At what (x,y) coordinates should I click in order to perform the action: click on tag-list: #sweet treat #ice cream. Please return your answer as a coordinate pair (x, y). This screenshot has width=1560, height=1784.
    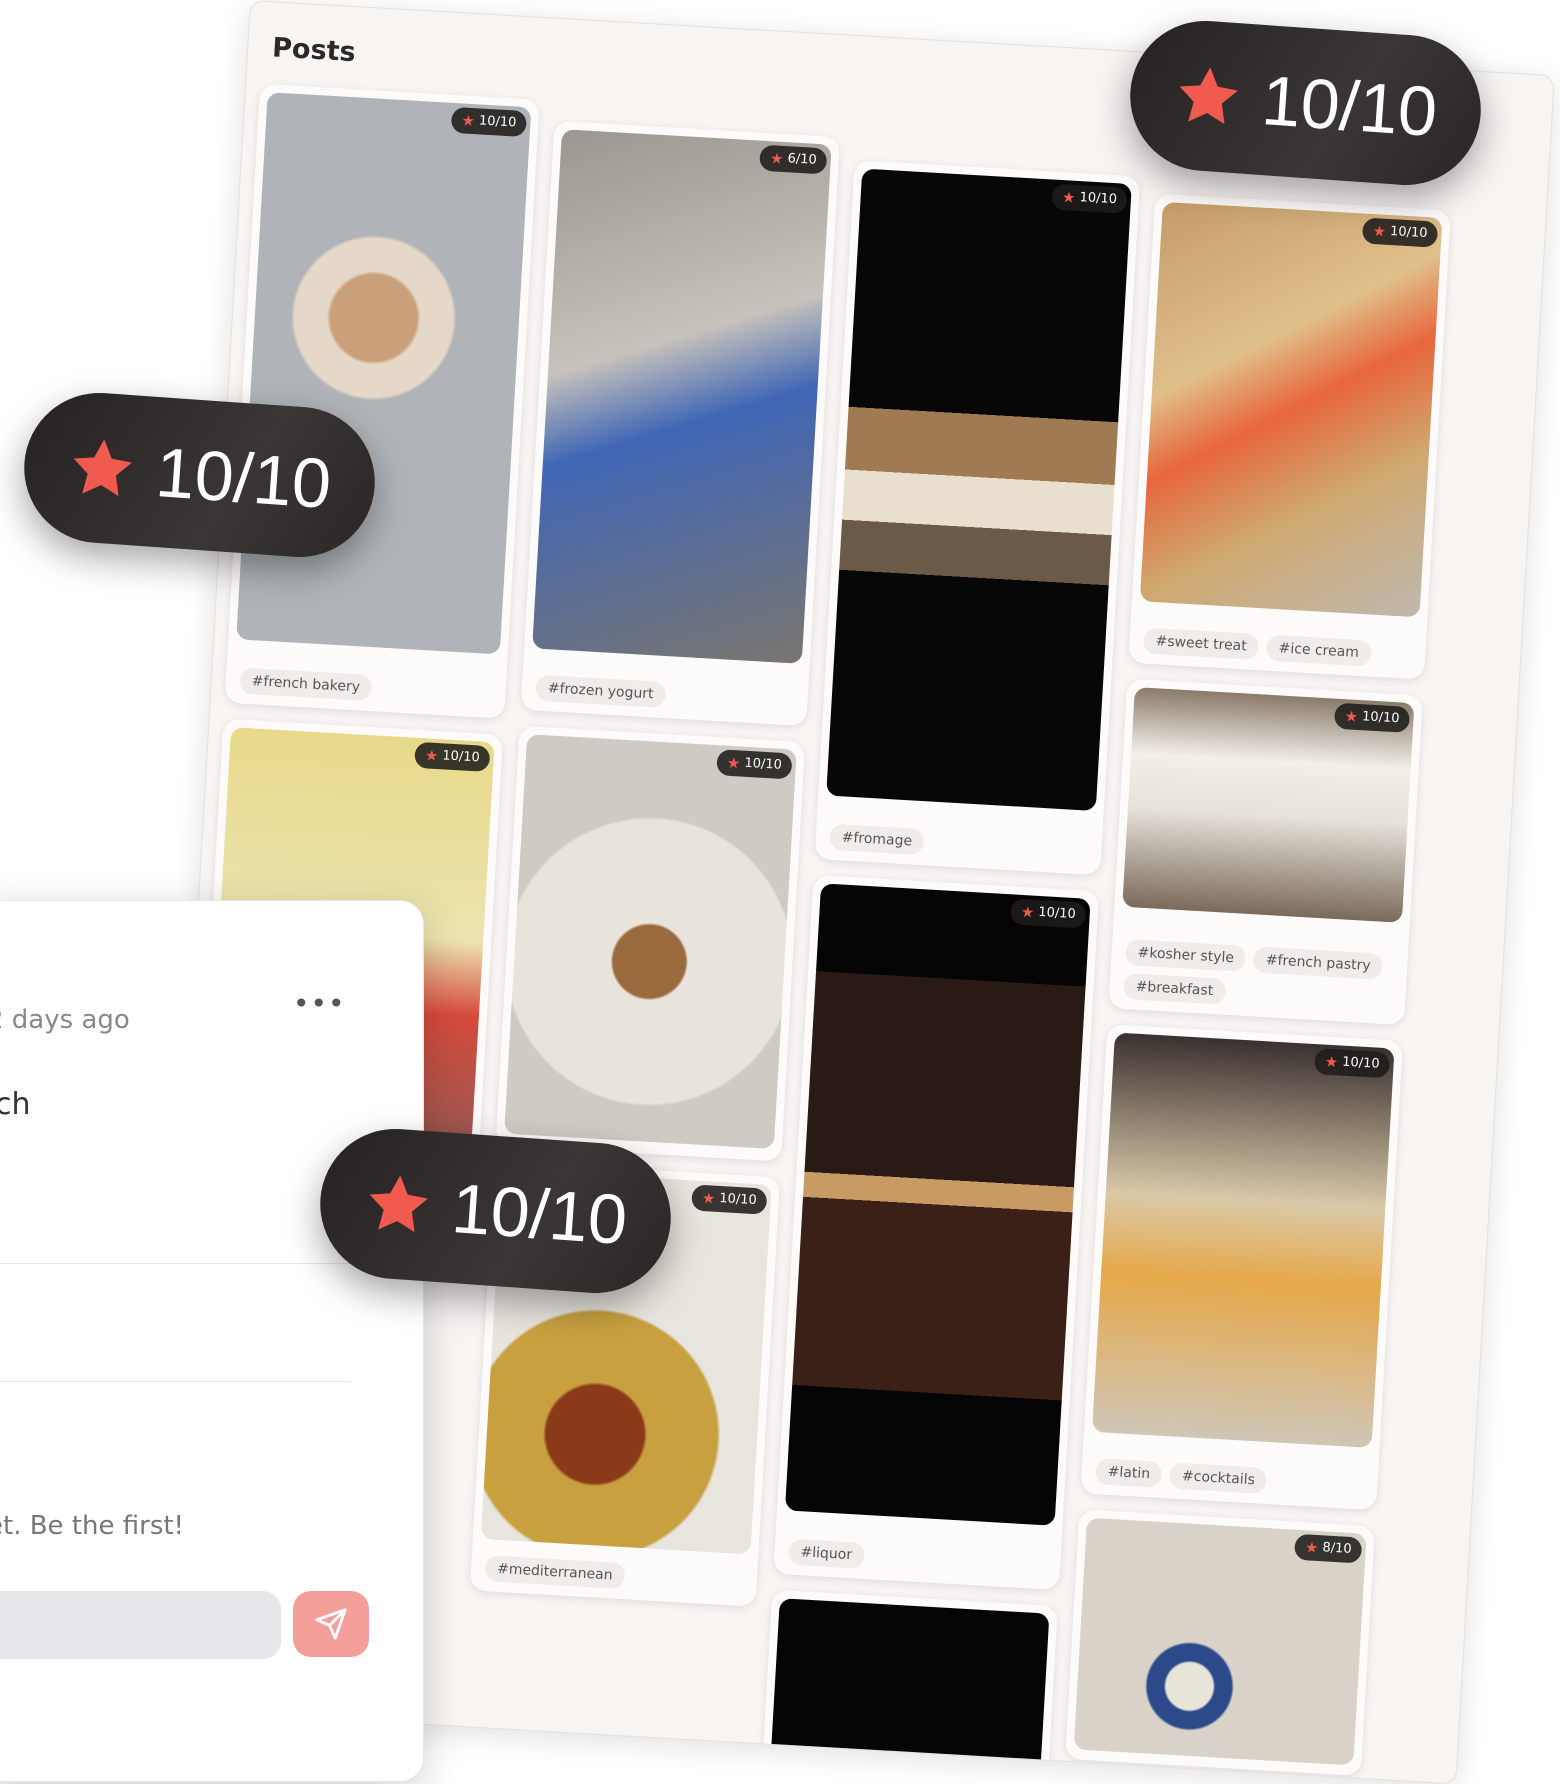
    Looking at the image, I should click on (1279, 648).